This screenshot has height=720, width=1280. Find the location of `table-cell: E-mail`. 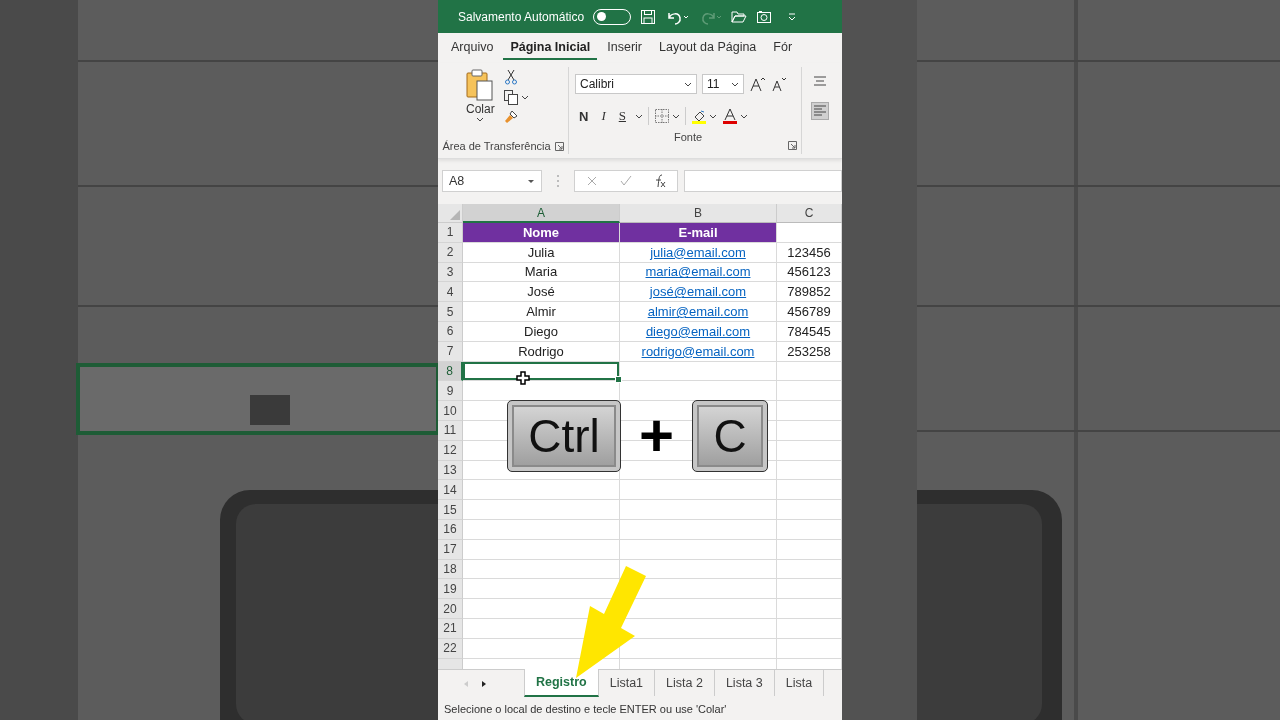

table-cell: E-mail is located at coordinates (698, 233).